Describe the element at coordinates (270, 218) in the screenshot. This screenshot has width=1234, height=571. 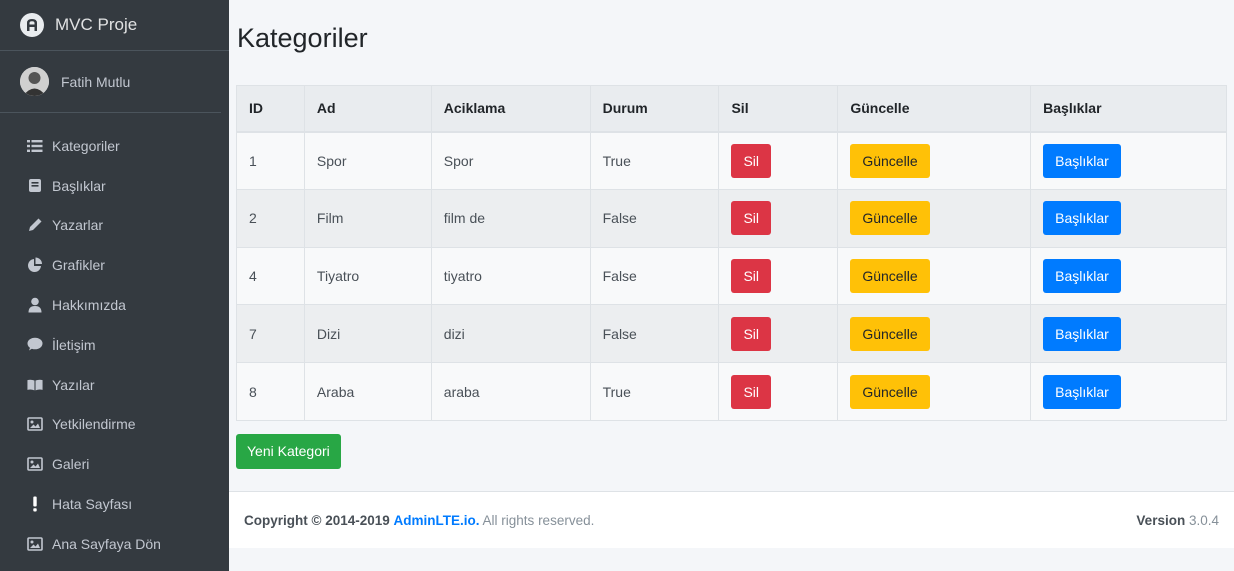
I see `cell-id: 2` at that location.